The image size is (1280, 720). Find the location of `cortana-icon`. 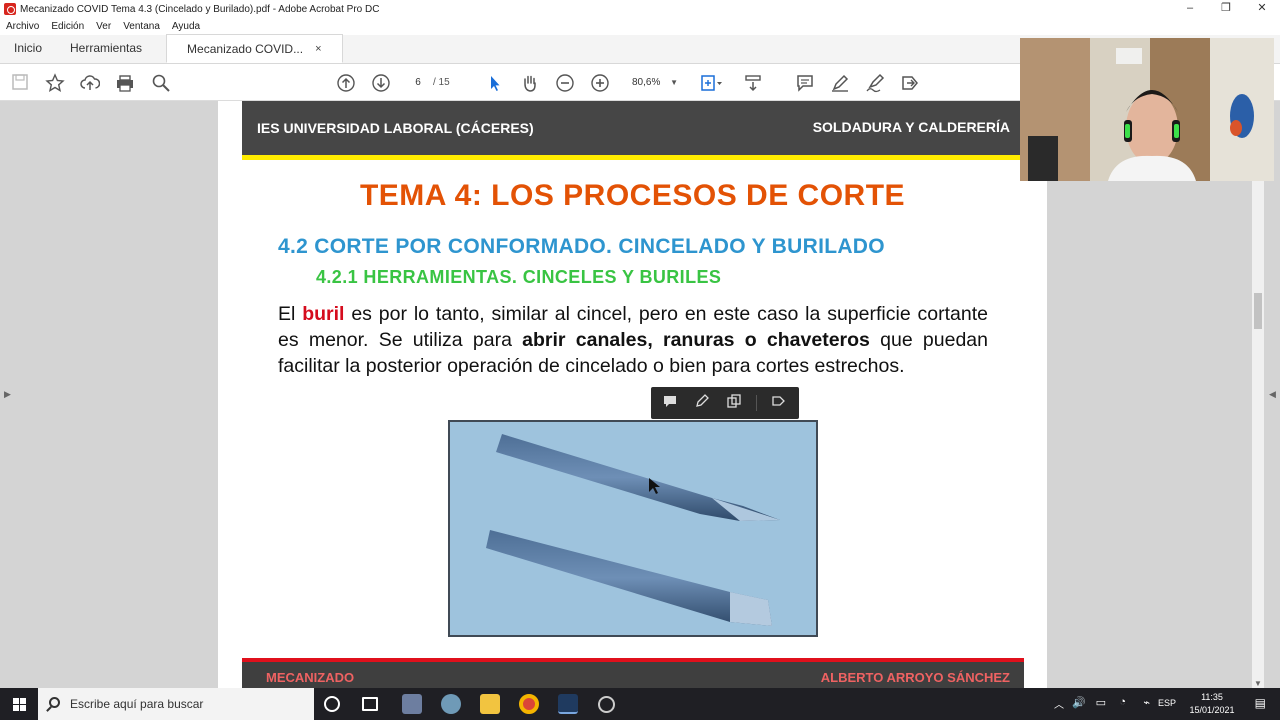

cortana-icon is located at coordinates (332, 704).